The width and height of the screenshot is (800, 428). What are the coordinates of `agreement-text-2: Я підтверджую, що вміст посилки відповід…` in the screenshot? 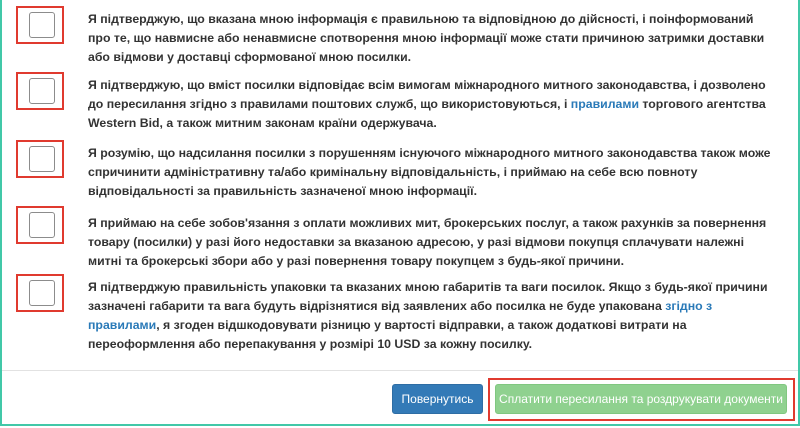 It's located at (433, 104).